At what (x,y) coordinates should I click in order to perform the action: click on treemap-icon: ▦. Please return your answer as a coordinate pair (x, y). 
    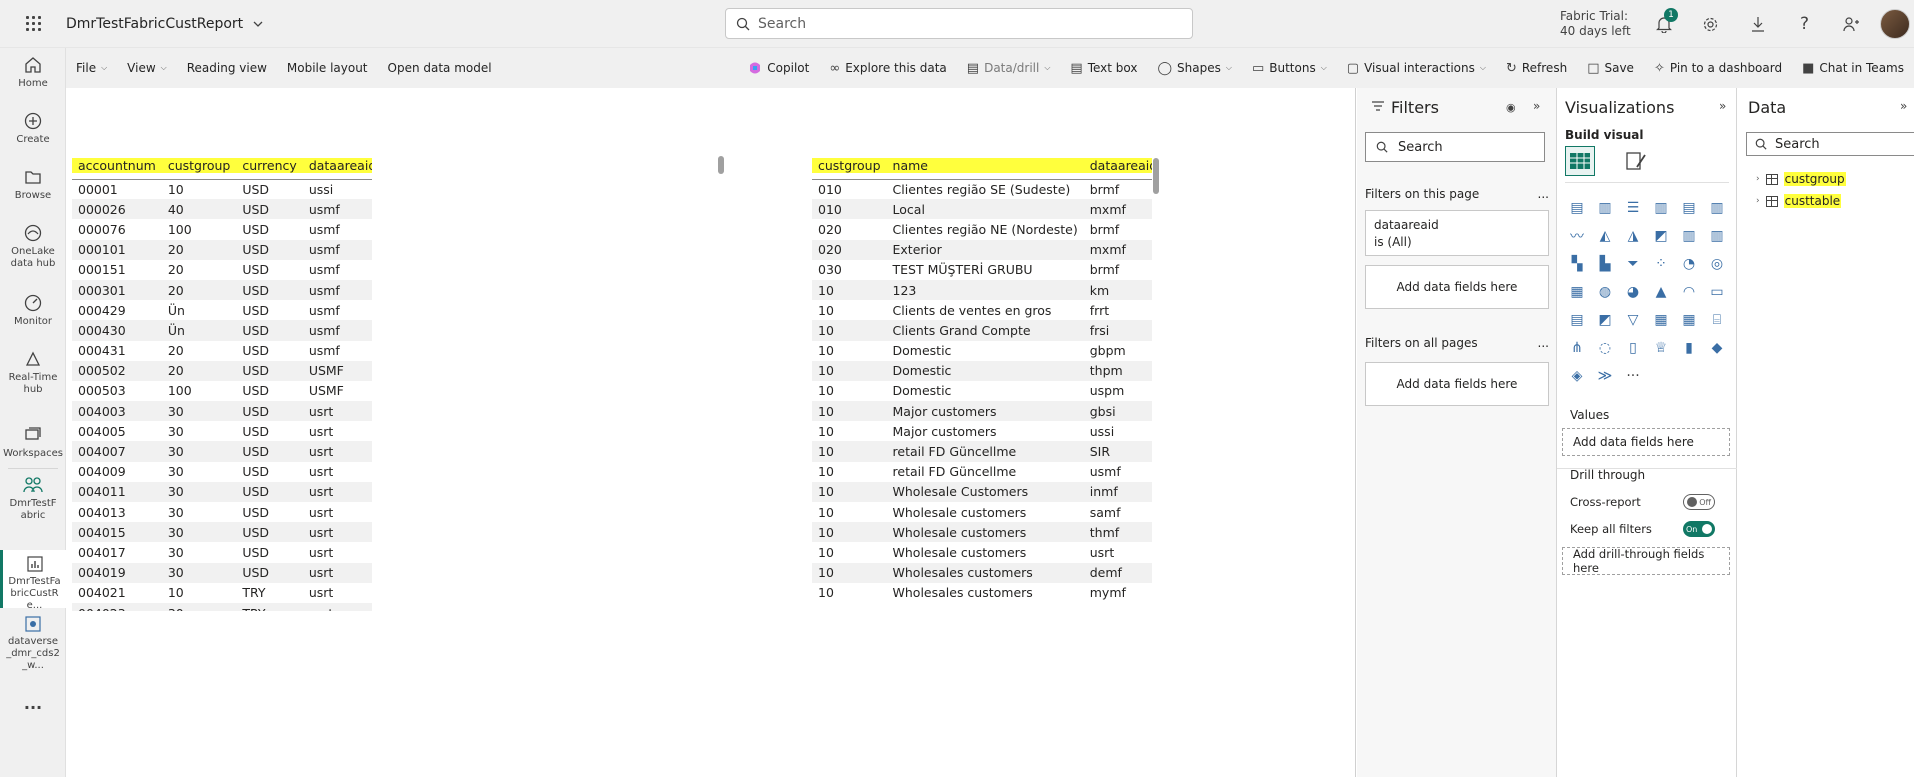
    Looking at the image, I should click on (1577, 292).